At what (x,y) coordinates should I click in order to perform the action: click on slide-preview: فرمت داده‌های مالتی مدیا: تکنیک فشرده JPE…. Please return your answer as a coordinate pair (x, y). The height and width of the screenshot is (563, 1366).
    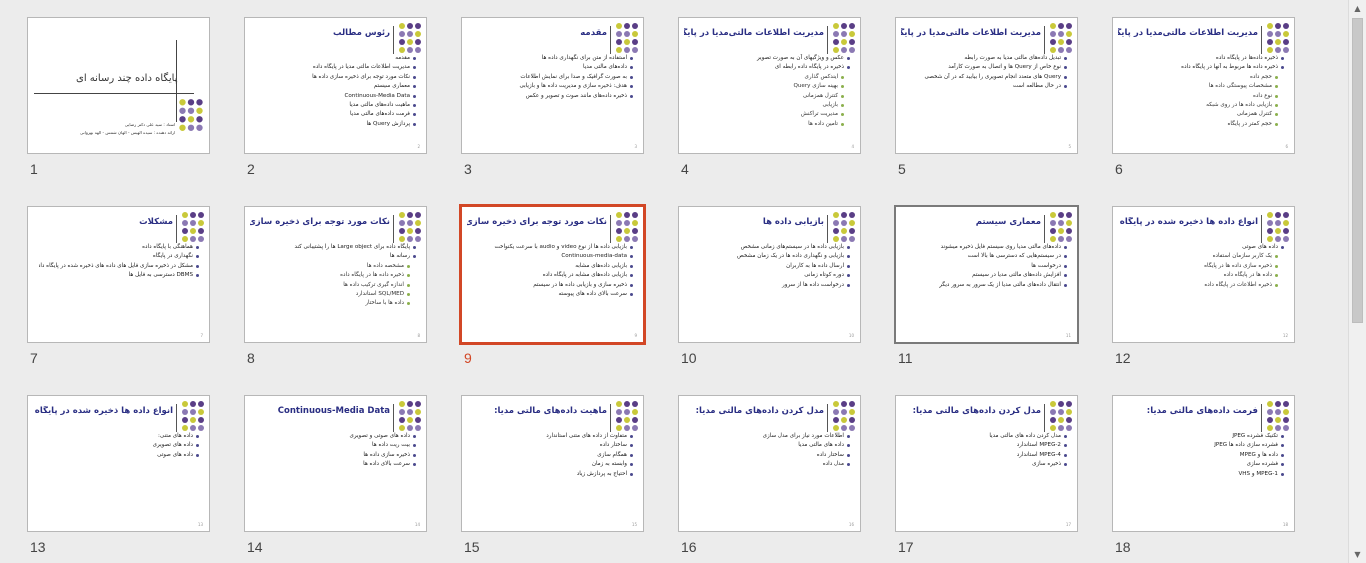
    Looking at the image, I should click on (1203, 463).